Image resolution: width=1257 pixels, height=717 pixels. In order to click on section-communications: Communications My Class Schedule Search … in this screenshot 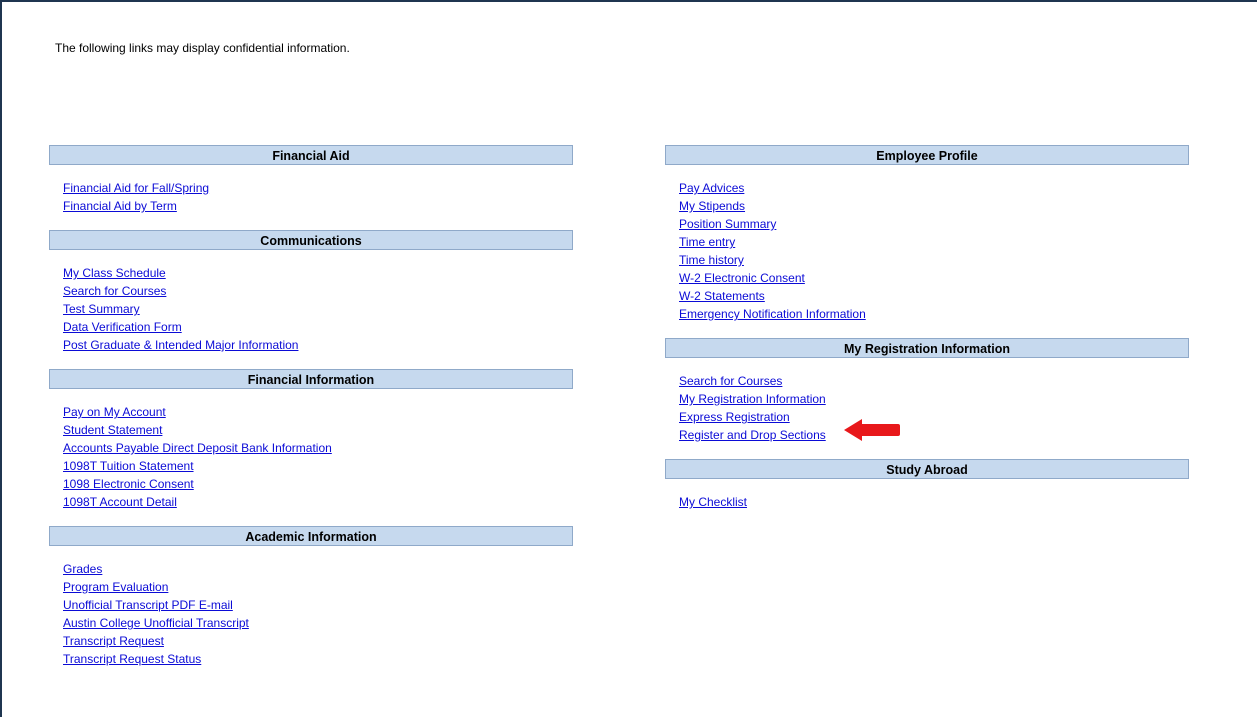, I will do `click(311, 299)`.